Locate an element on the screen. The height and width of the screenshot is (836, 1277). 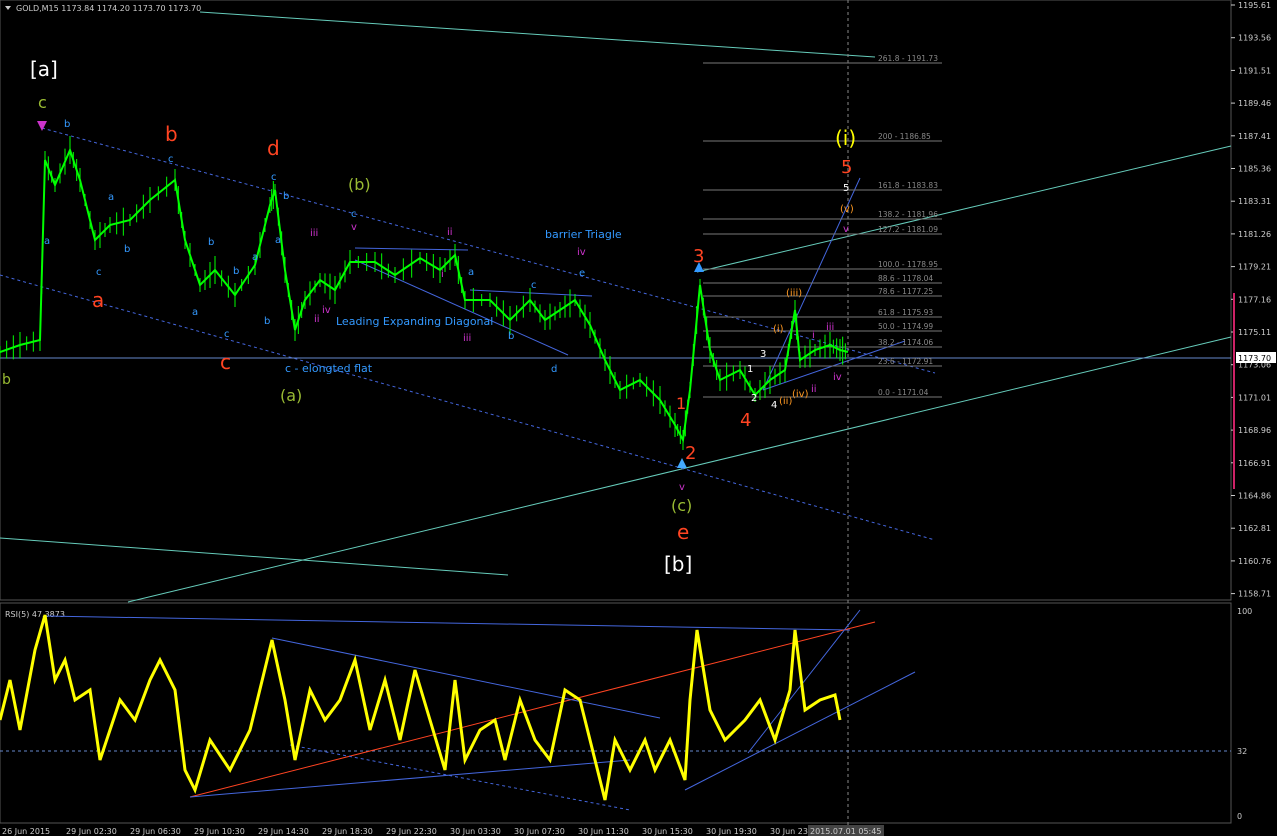
time-tick-label: 30 Jun 15:30 is located at coordinates (667, 831).